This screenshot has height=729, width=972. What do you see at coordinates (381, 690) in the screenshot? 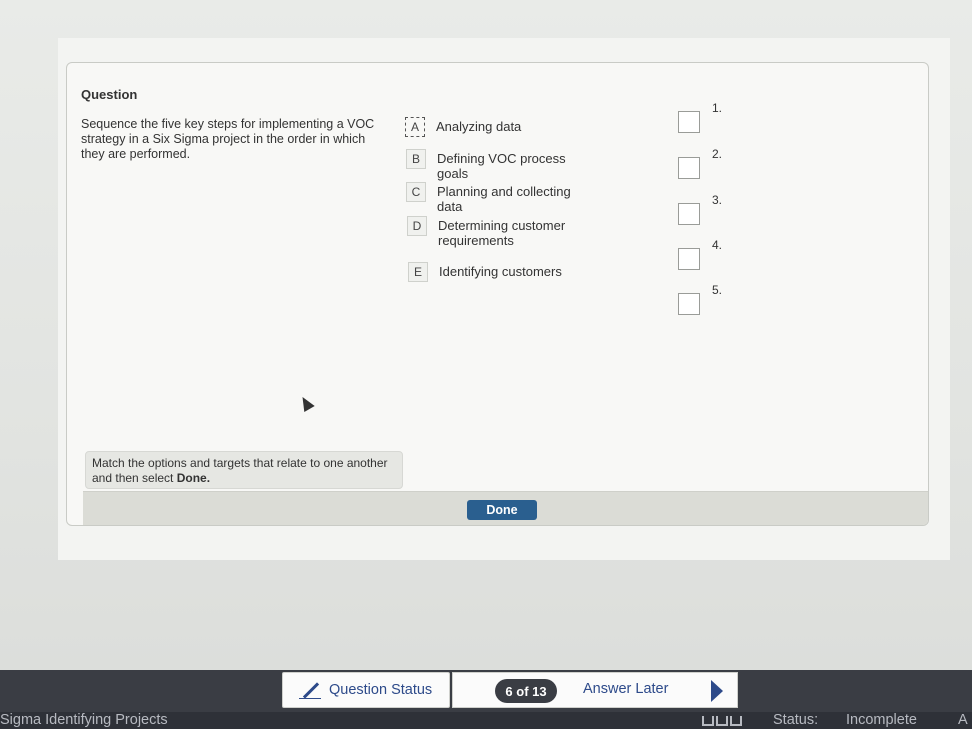
I see `question-status-label: Question Status` at bounding box center [381, 690].